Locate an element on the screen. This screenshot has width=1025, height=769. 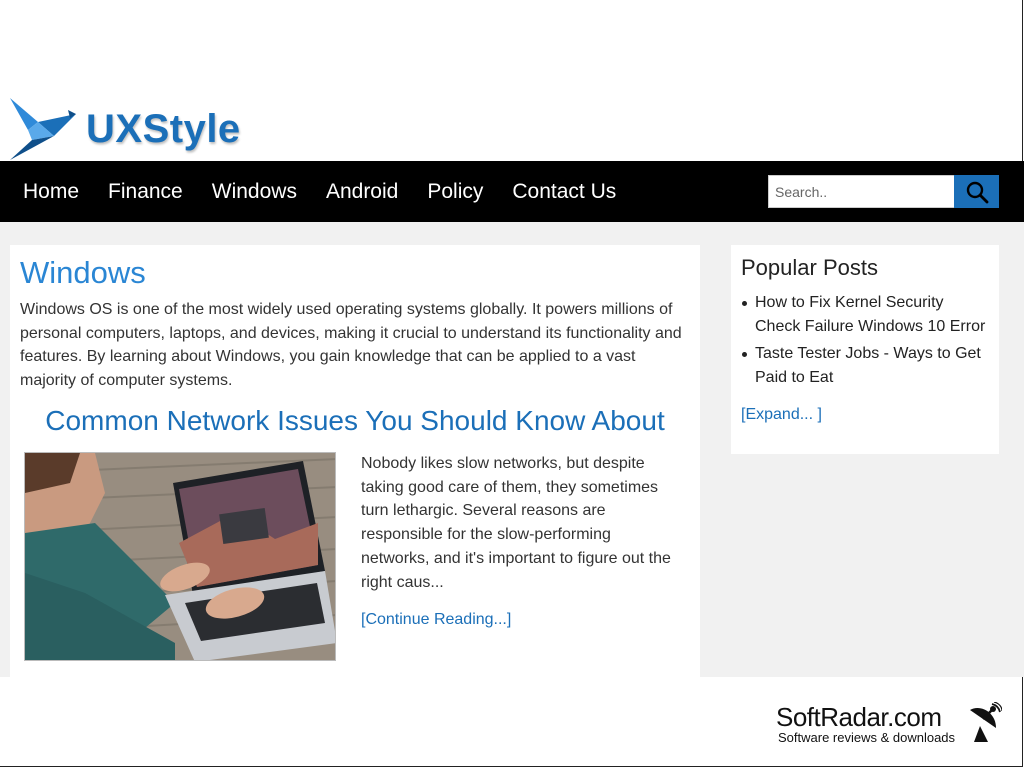
search-icon is located at coordinates (977, 192).